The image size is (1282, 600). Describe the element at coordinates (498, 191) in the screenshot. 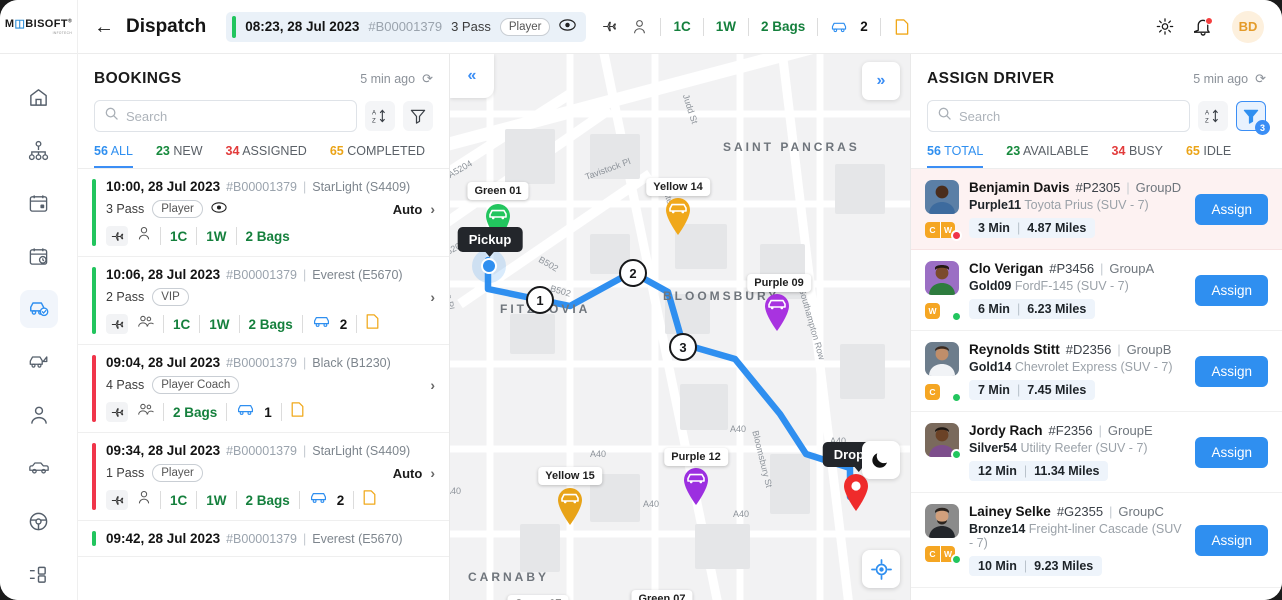

I see `map-marker-label: Green 01` at that location.